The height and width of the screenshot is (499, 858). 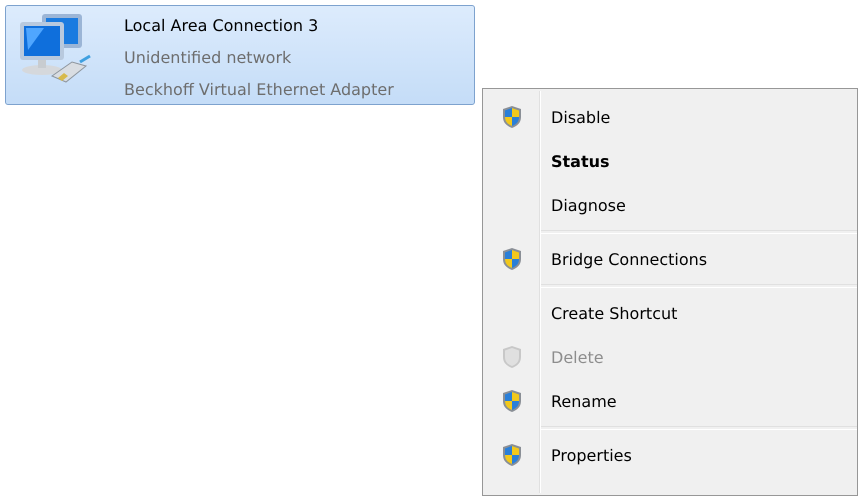 What do you see at coordinates (670, 313) in the screenshot?
I see `menu-item: Create Shortcut` at bounding box center [670, 313].